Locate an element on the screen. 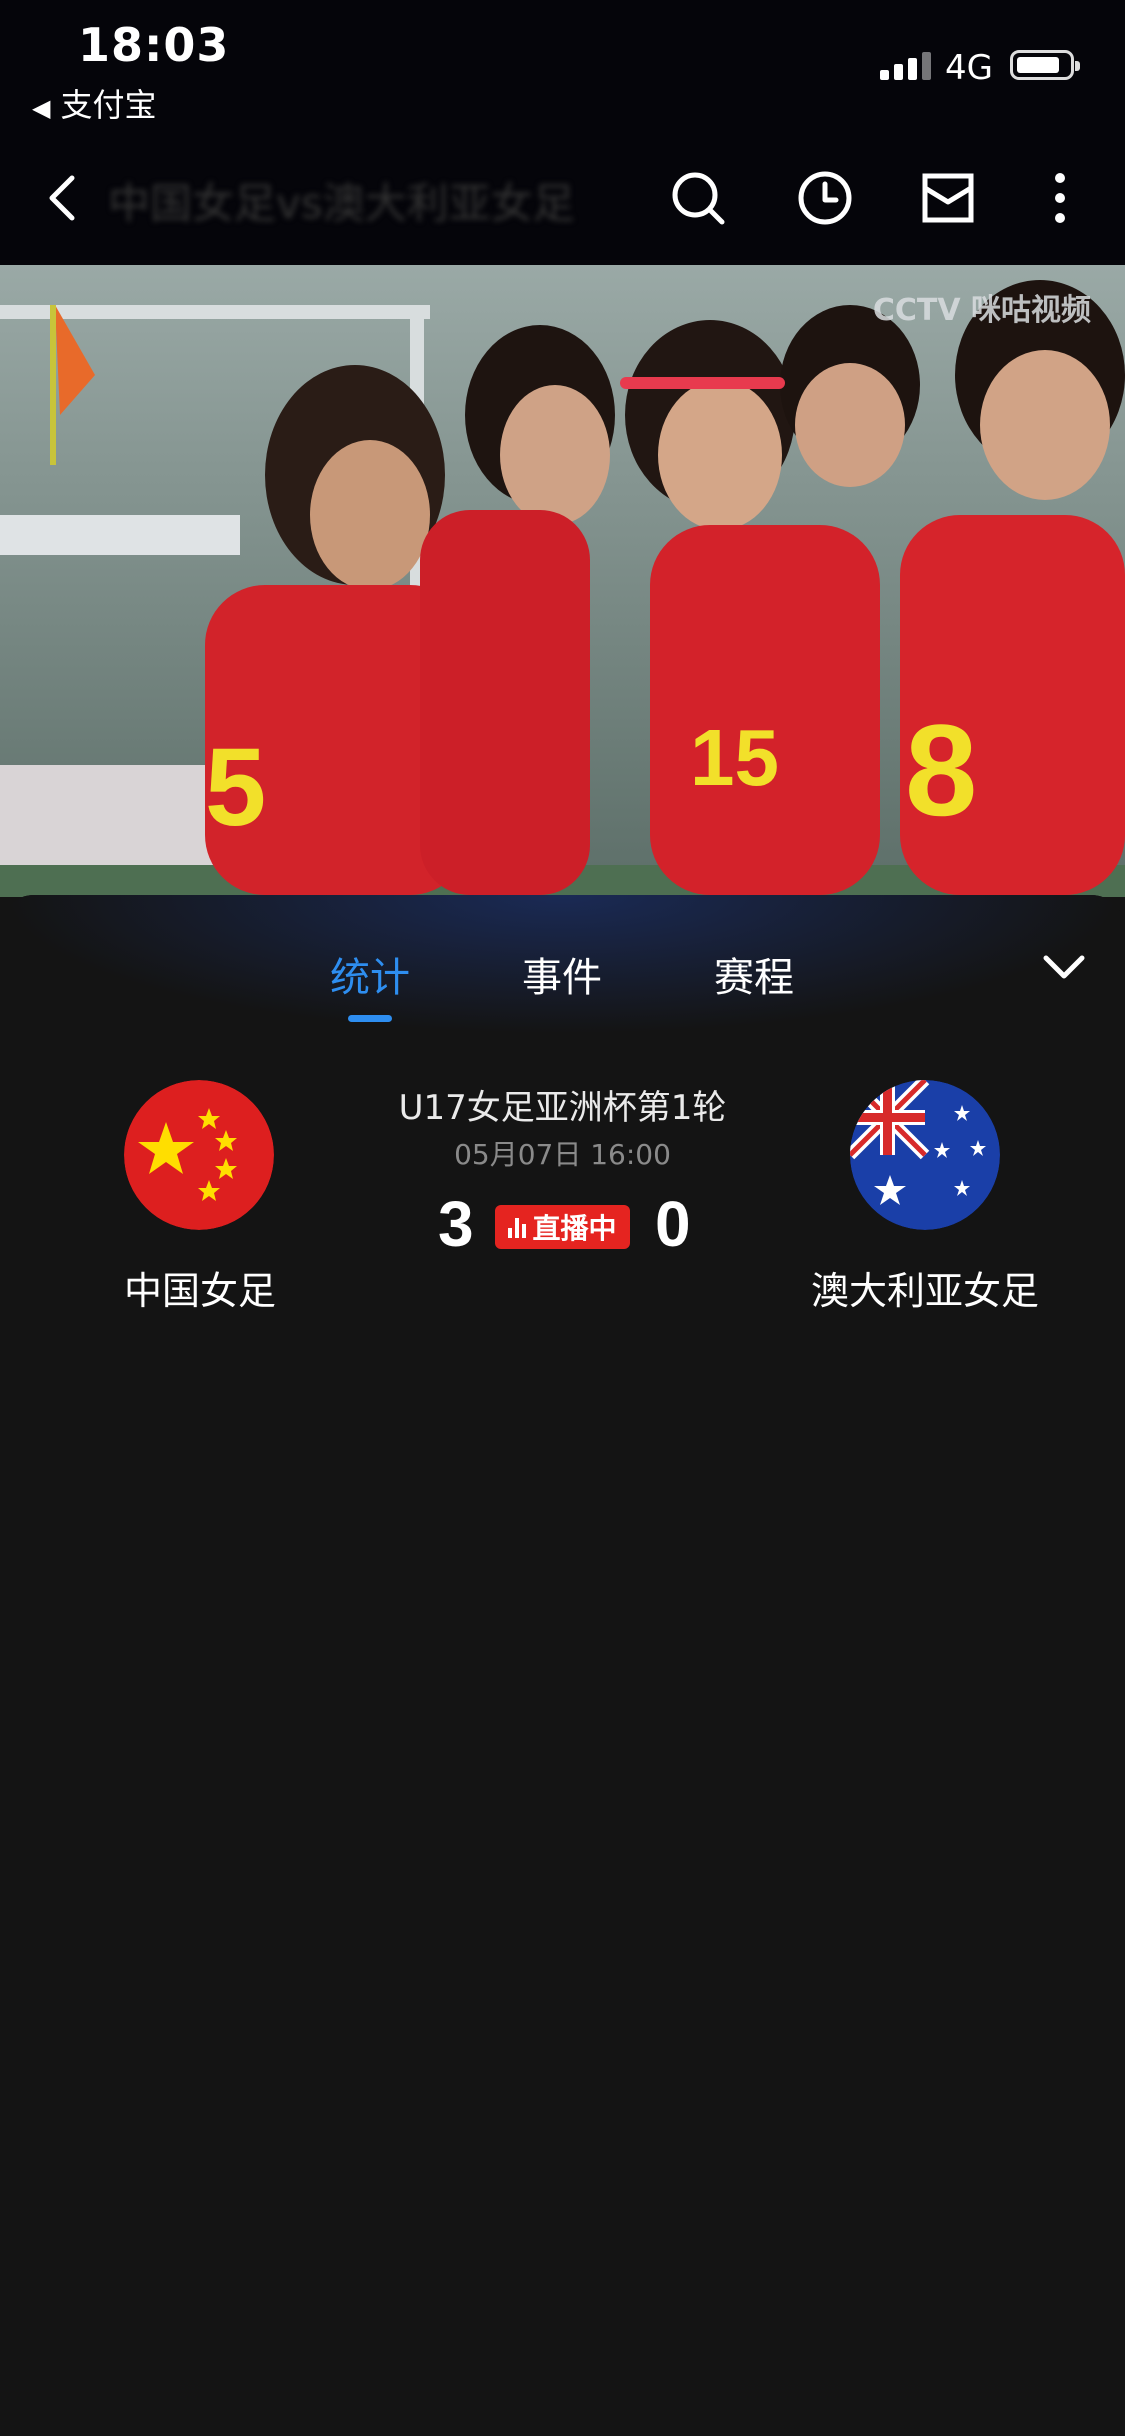 This screenshot has height=2436, width=1125. chevron-down-icon is located at coordinates (1064, 967).